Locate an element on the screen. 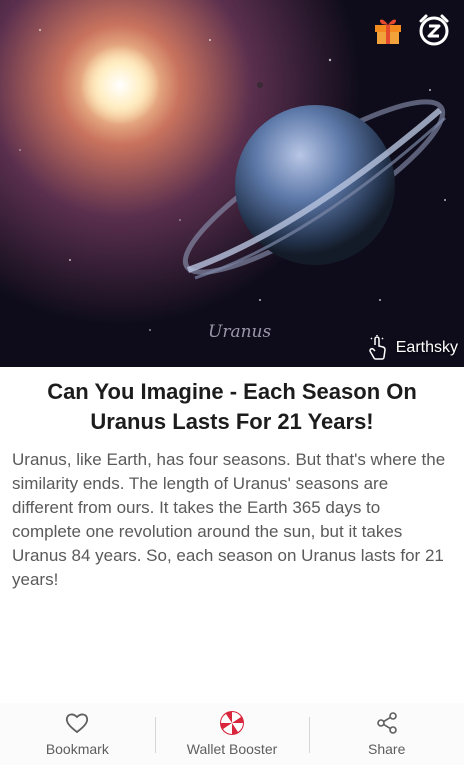 The height and width of the screenshot is (765, 464). bookmark-label: Bookmark is located at coordinates (77, 749).